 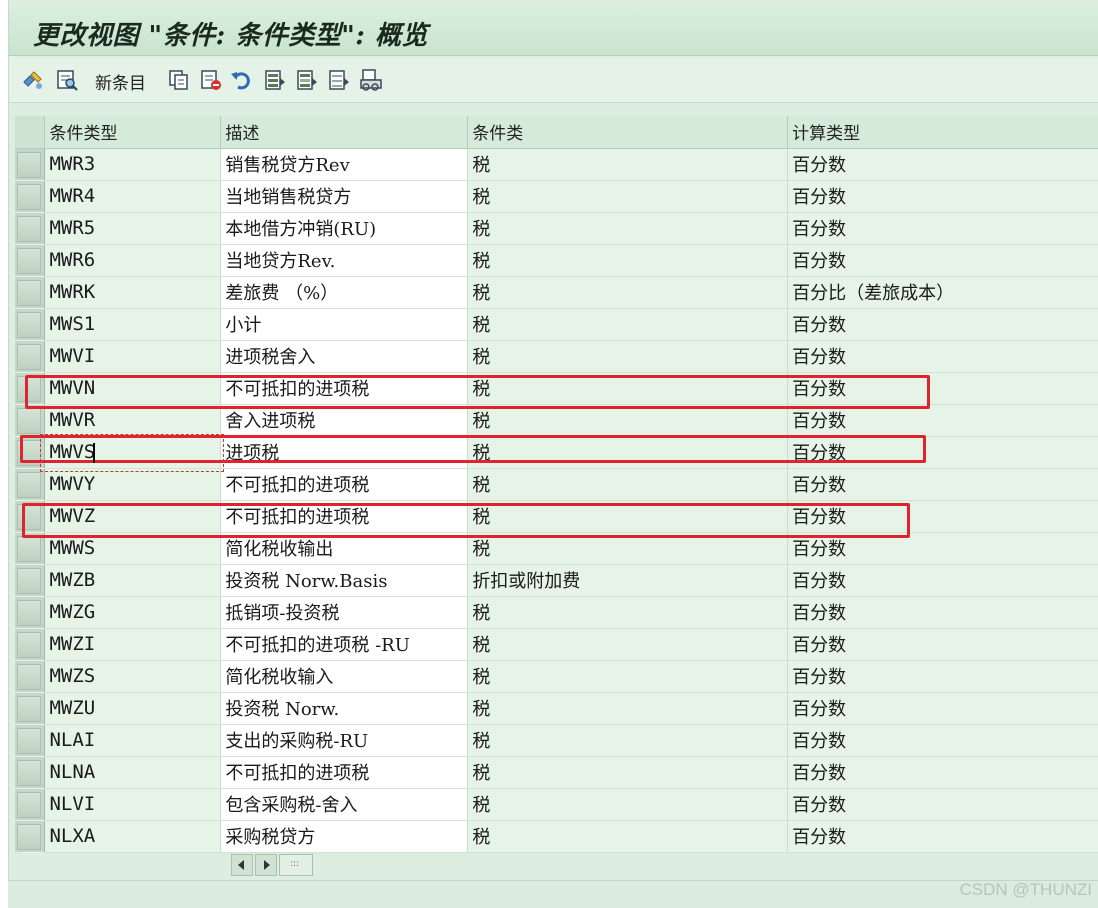 I want to click on horizontal-scrollbar: :::, so click(x=272, y=865).